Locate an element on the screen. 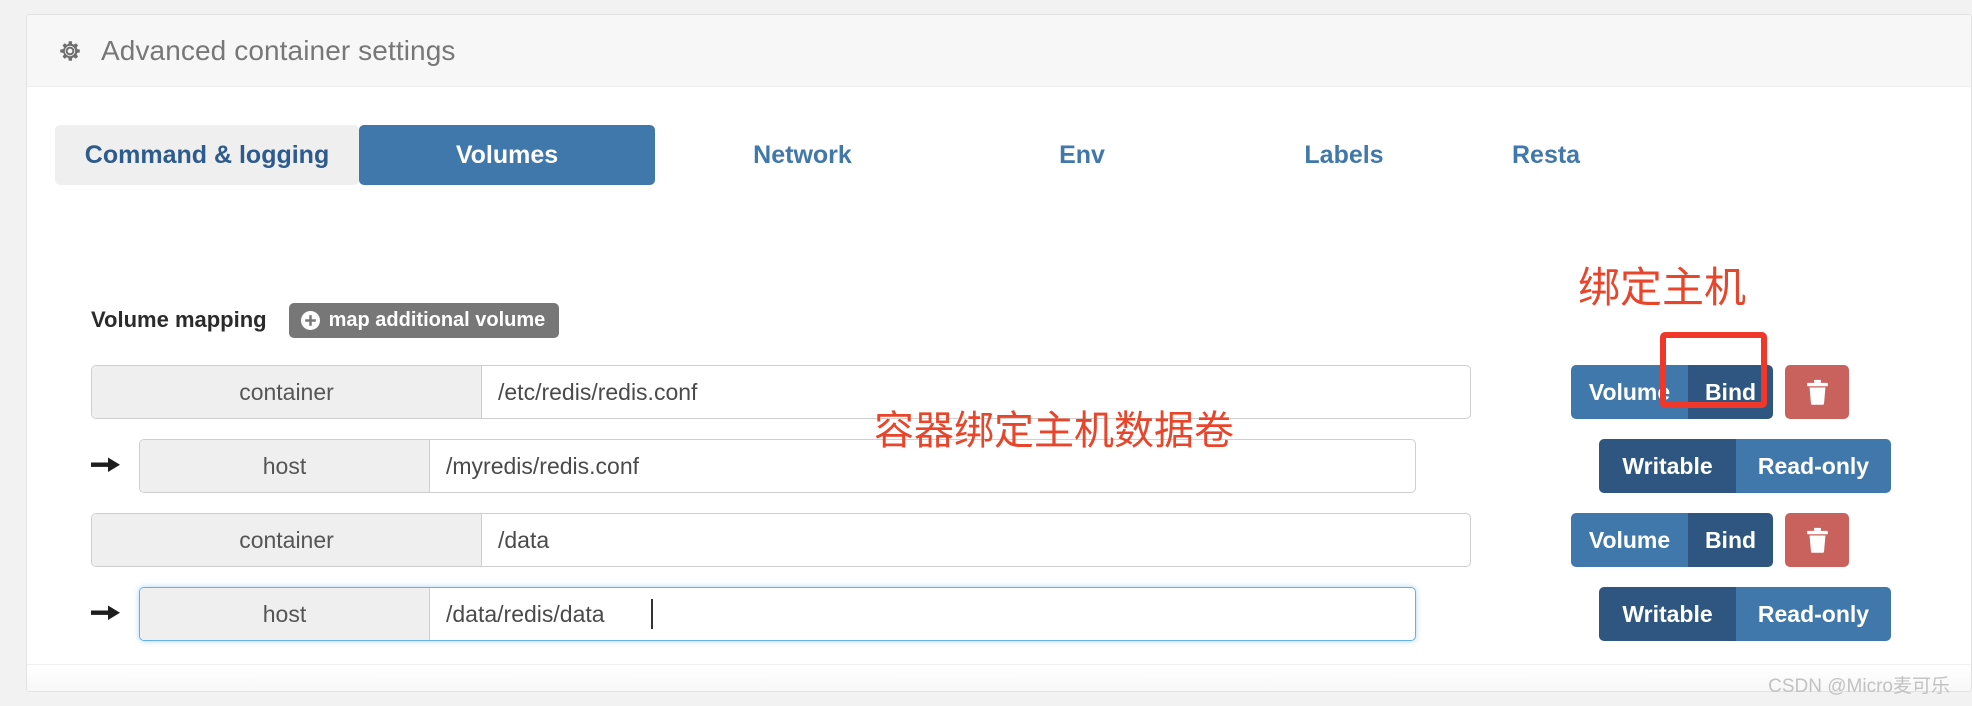 This screenshot has width=1972, height=706. map-additional-volume-button: map additional volume is located at coordinates (424, 320).